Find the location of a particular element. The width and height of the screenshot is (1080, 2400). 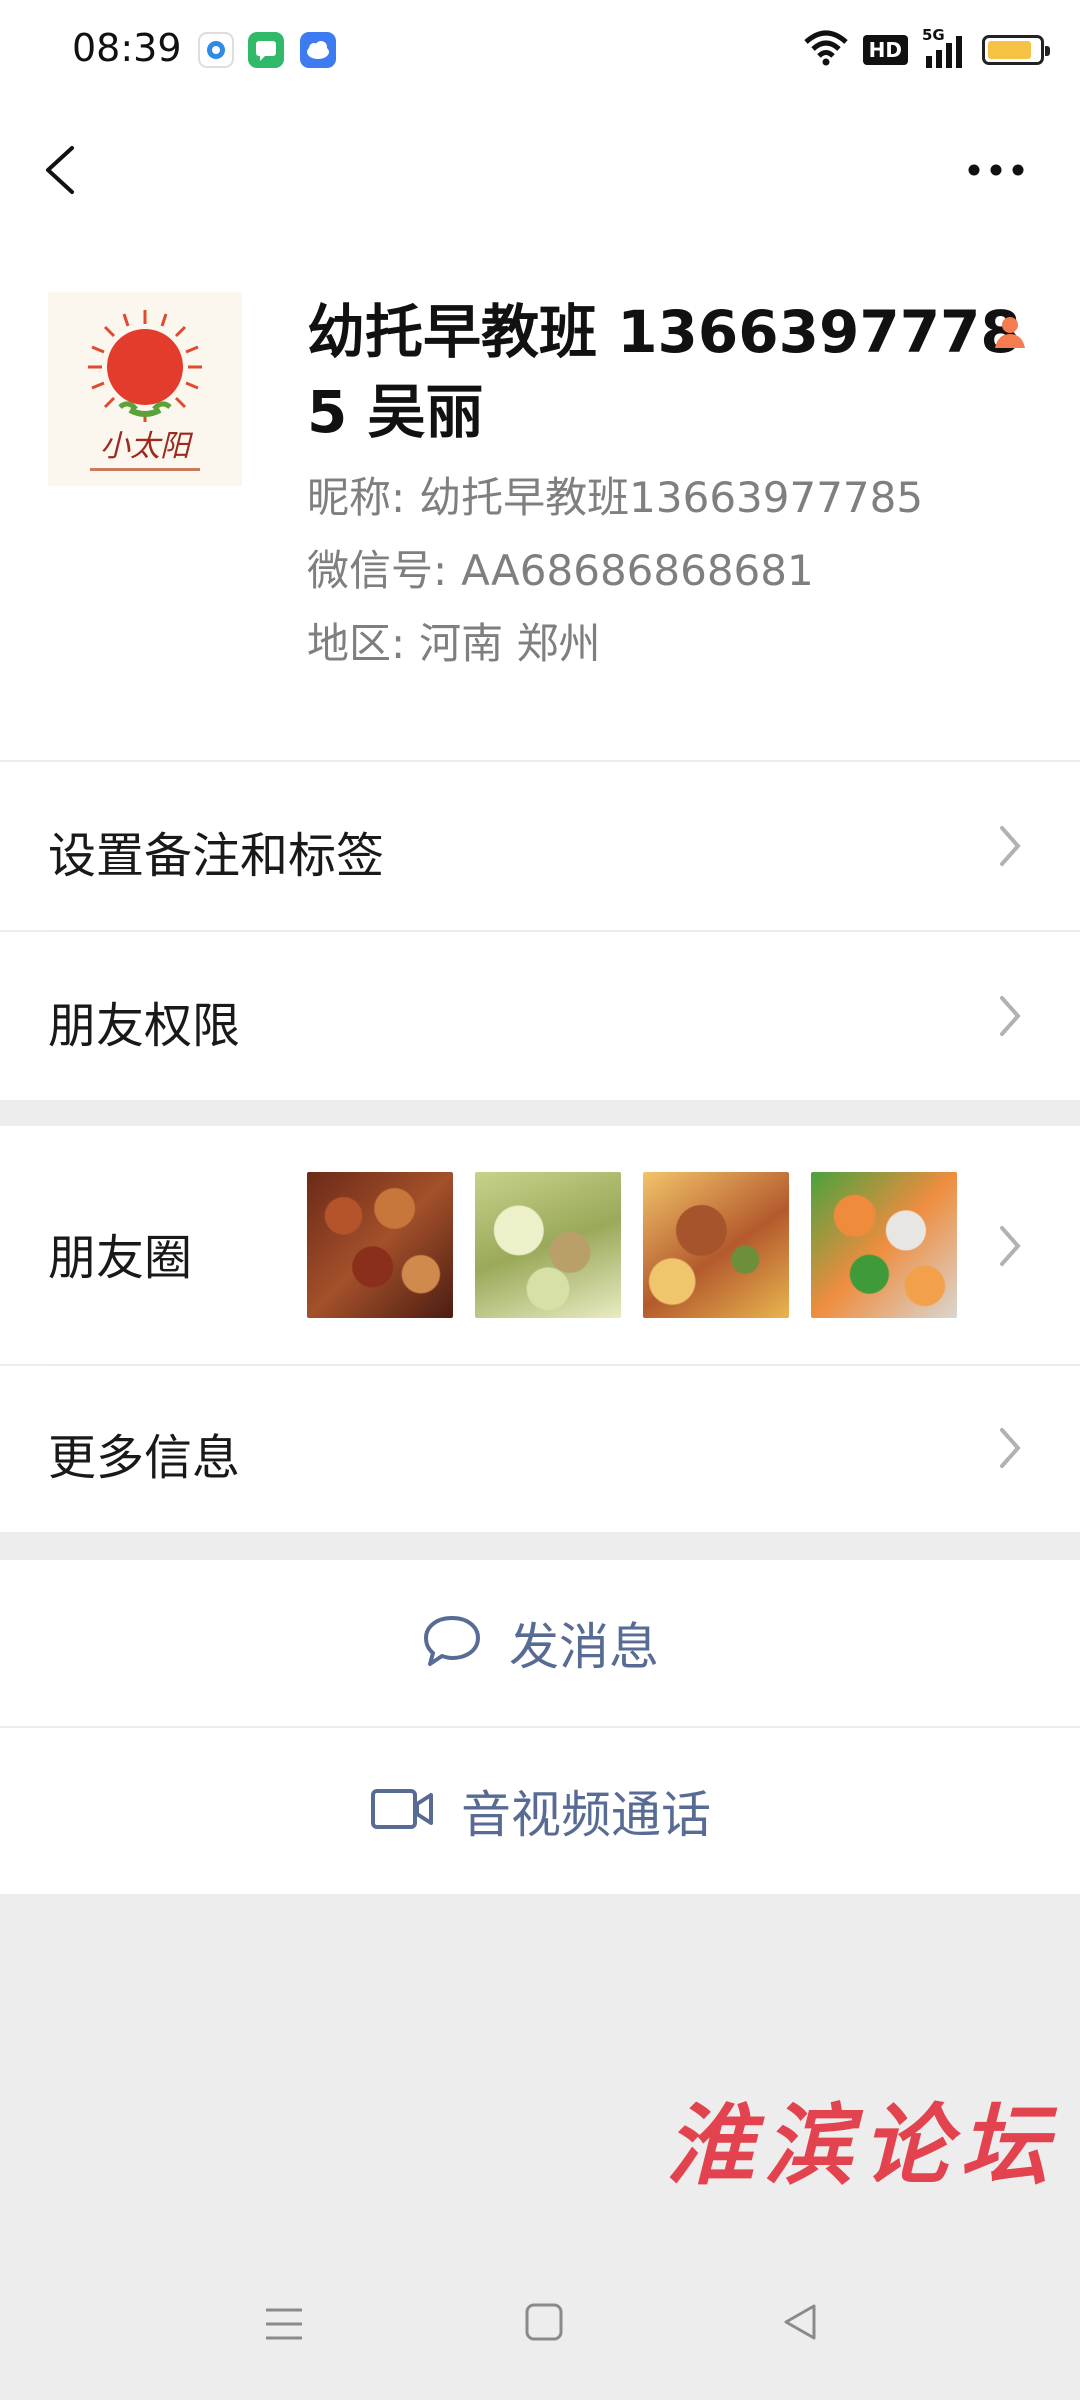

back-button is located at coordinates (66, 170).